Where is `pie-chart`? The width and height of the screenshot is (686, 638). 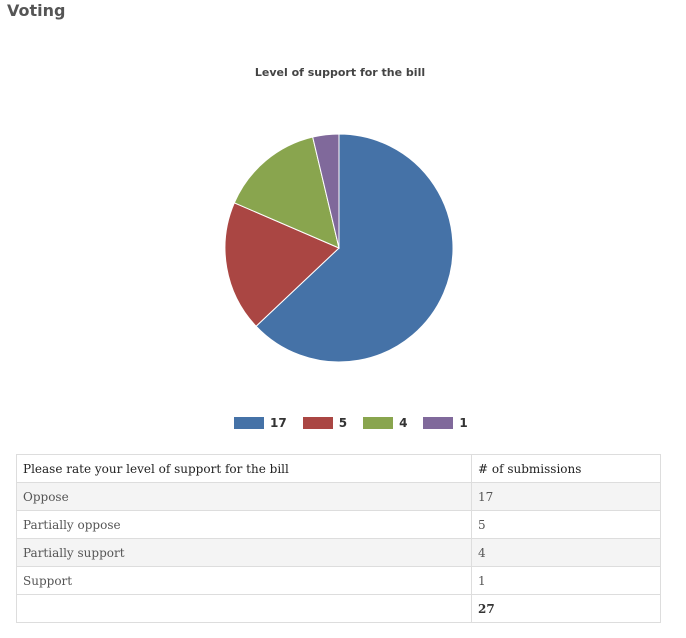 pie-chart is located at coordinates (339, 248).